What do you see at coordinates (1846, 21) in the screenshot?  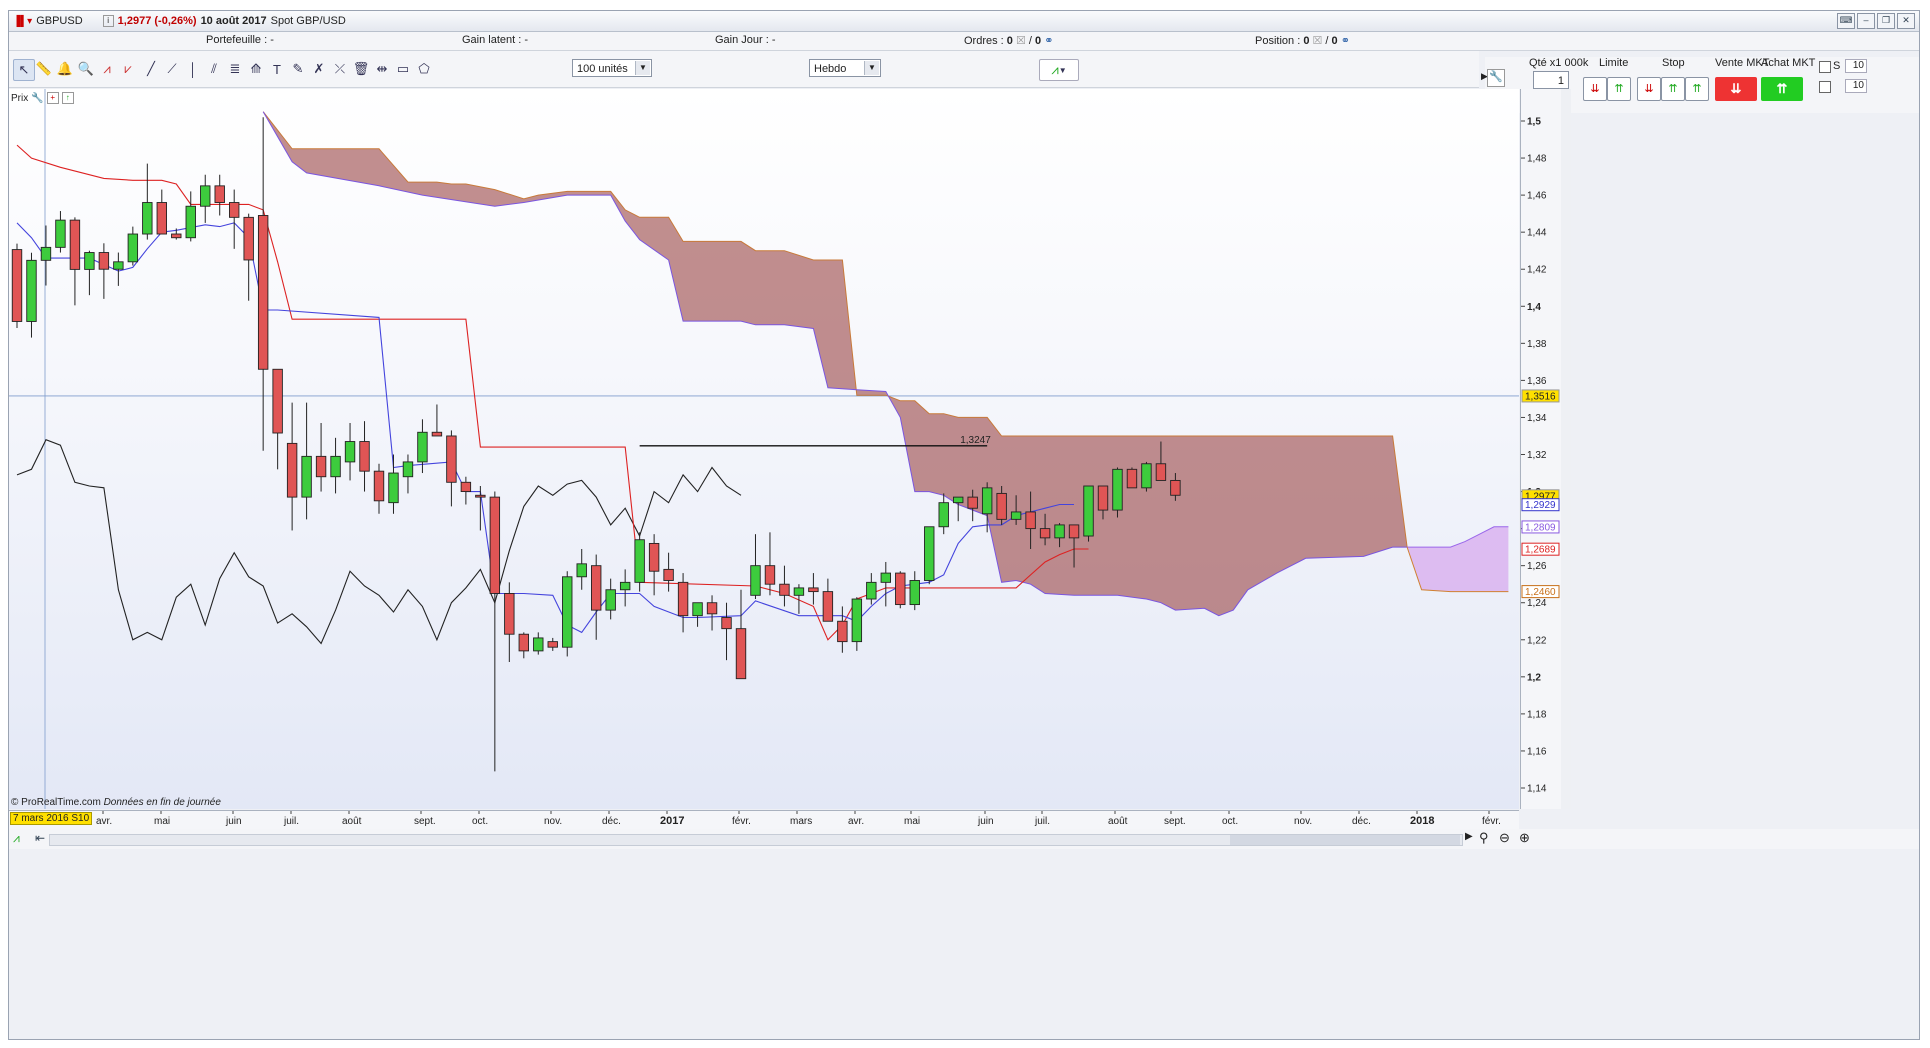 I see `keyboard-icon: ⌨` at bounding box center [1846, 21].